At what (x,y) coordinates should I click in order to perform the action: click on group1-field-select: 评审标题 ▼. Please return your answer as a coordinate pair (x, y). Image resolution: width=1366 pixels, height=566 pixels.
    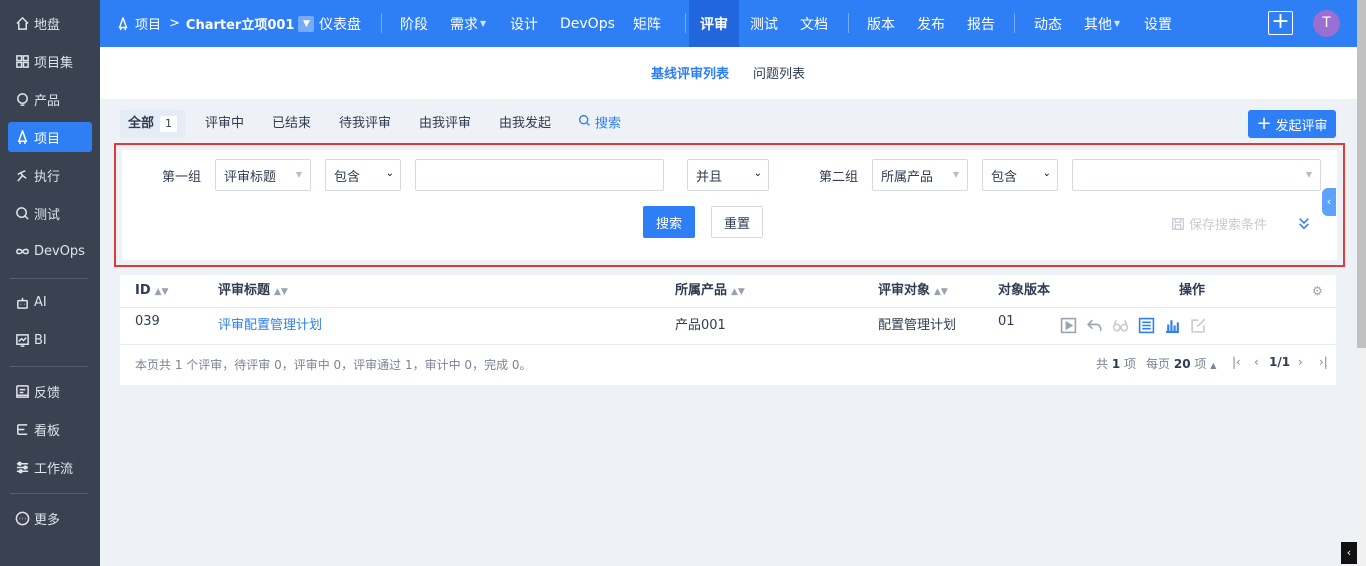
    Looking at the image, I should click on (263, 175).